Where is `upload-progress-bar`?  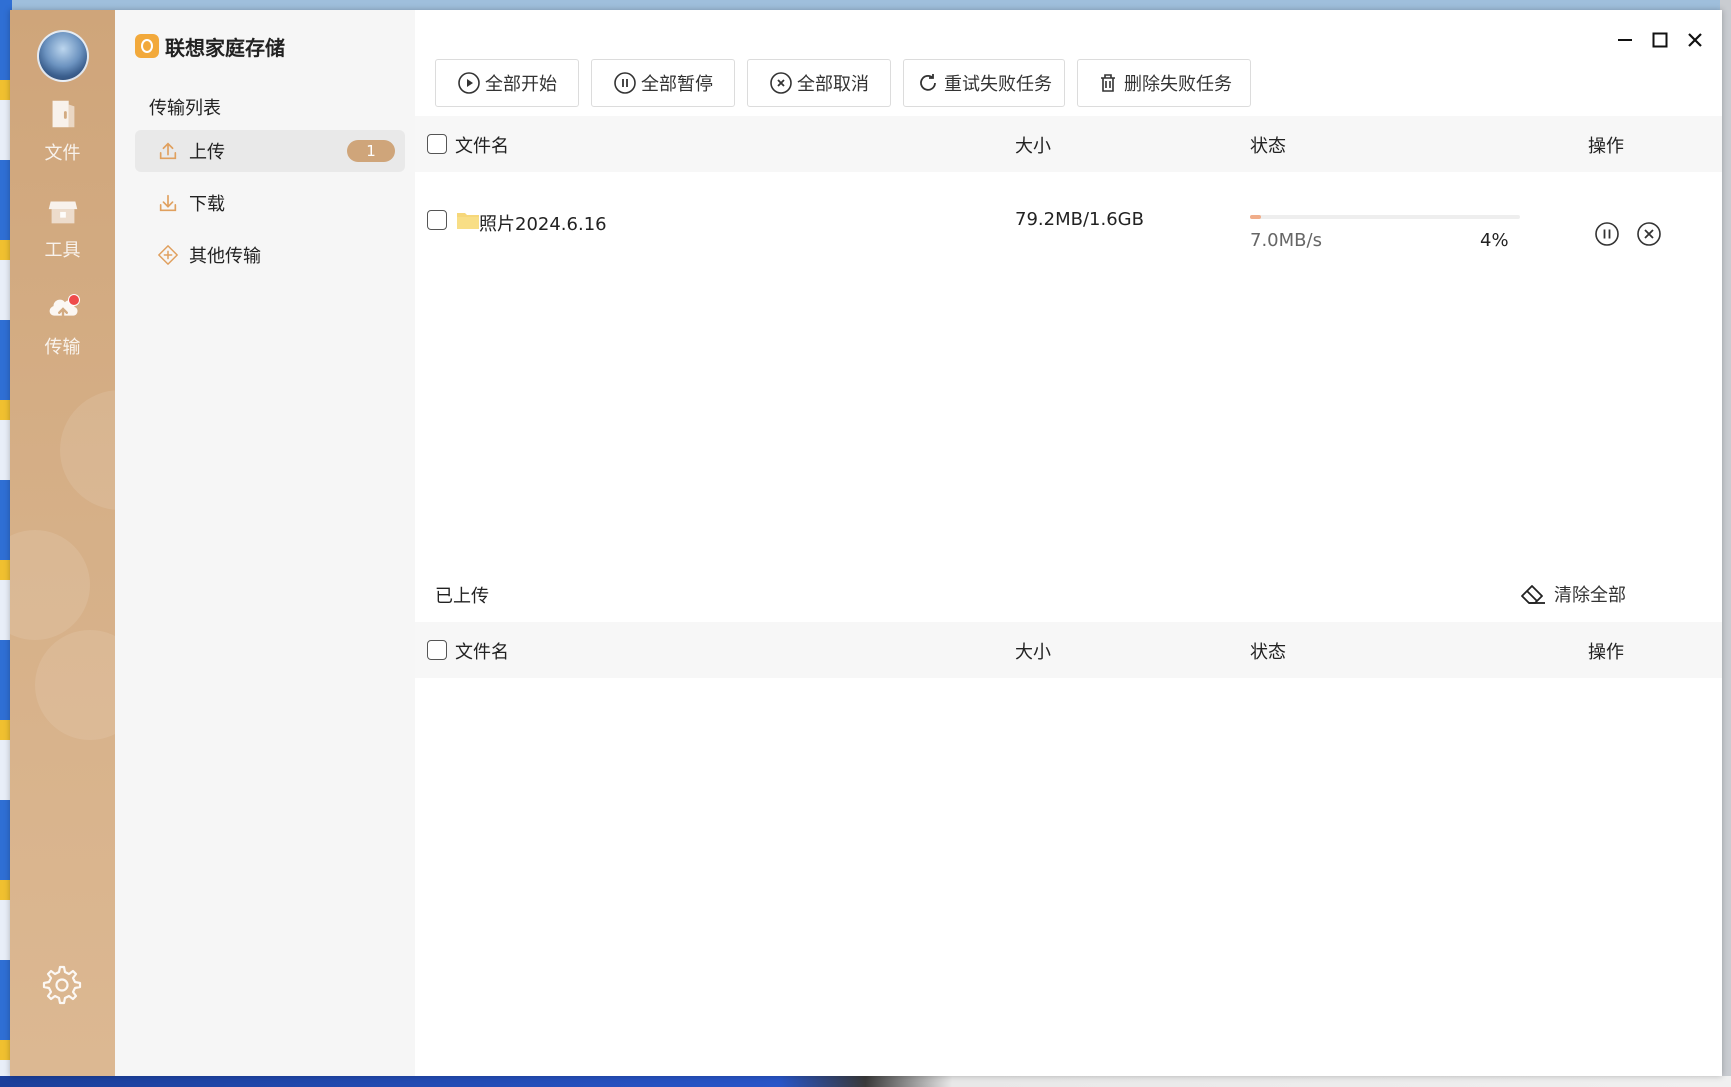
upload-progress-bar is located at coordinates (1385, 217).